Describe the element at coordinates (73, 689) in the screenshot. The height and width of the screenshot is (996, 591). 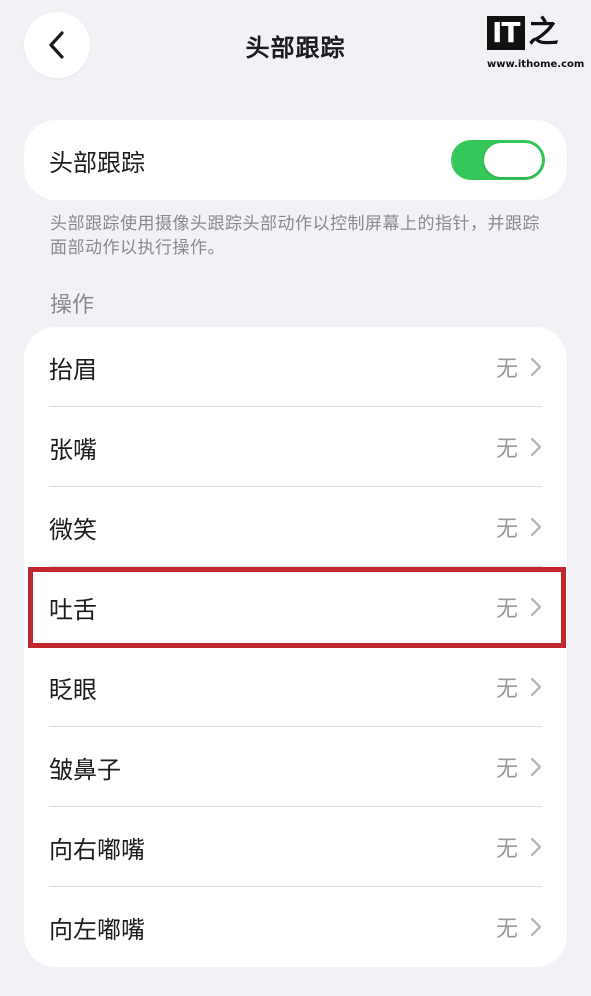
I see `action-label: 眨眼` at that location.